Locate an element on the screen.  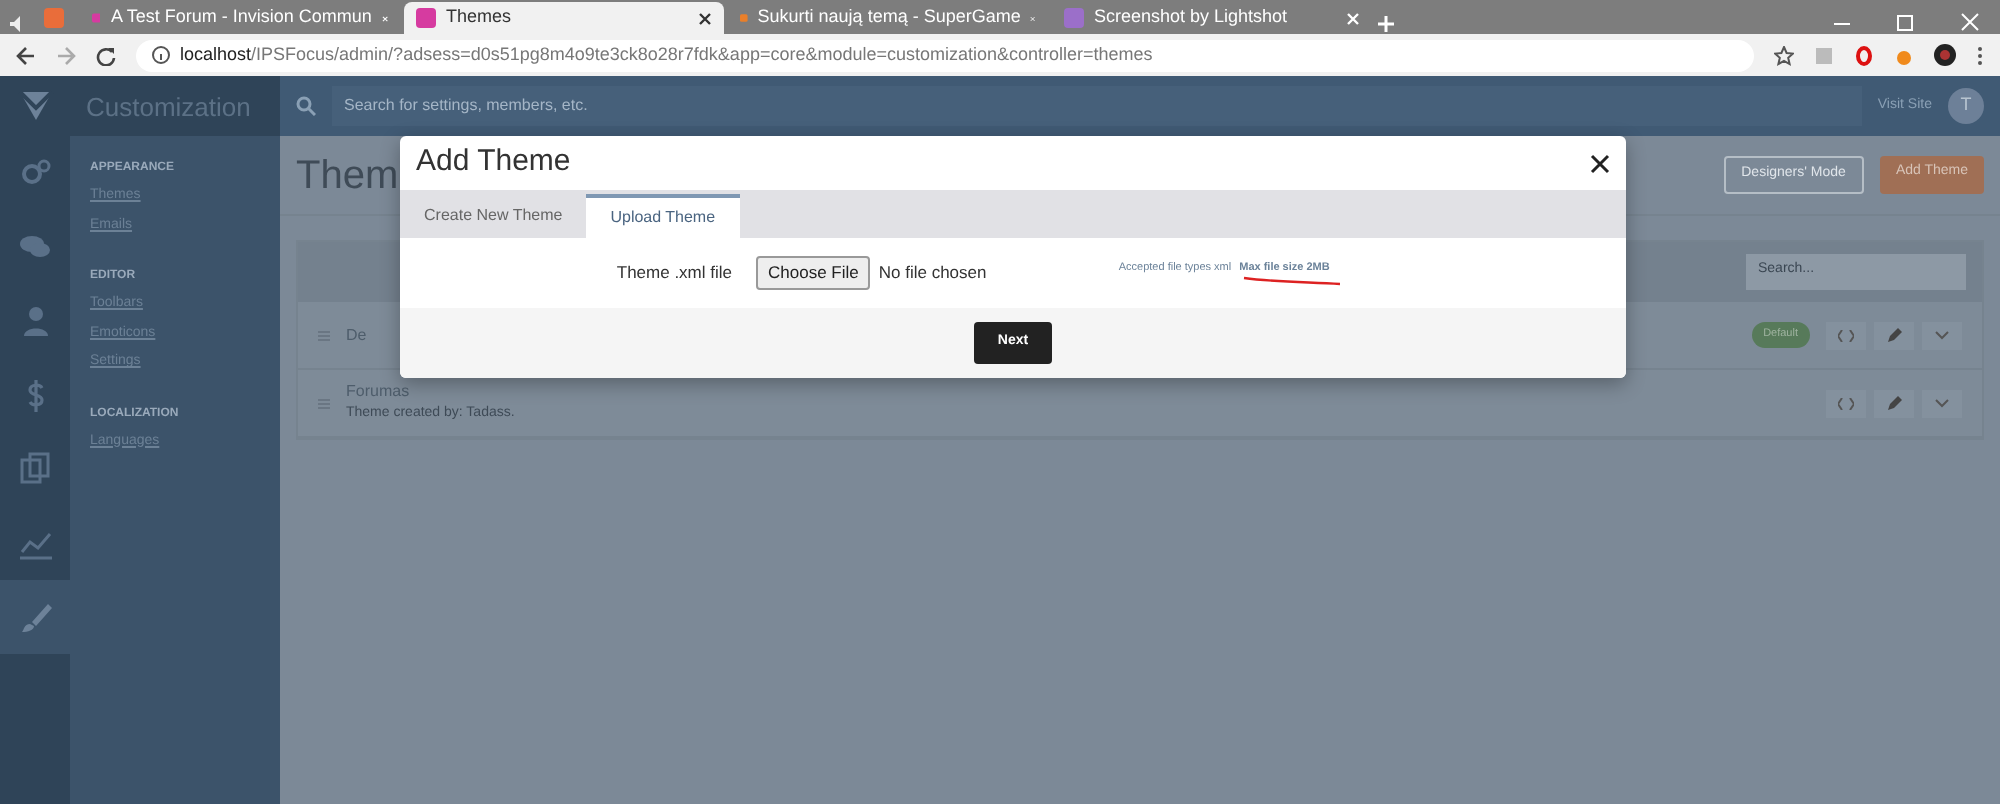
page-title: Them is located at coordinates (347, 176).